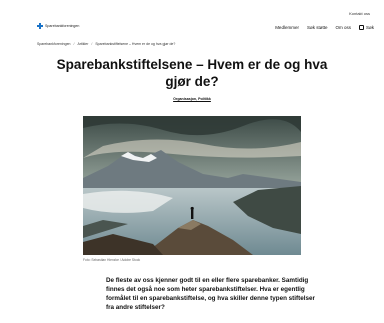 The image size is (384, 323). I want to click on search-button: Søk, so click(366, 27).